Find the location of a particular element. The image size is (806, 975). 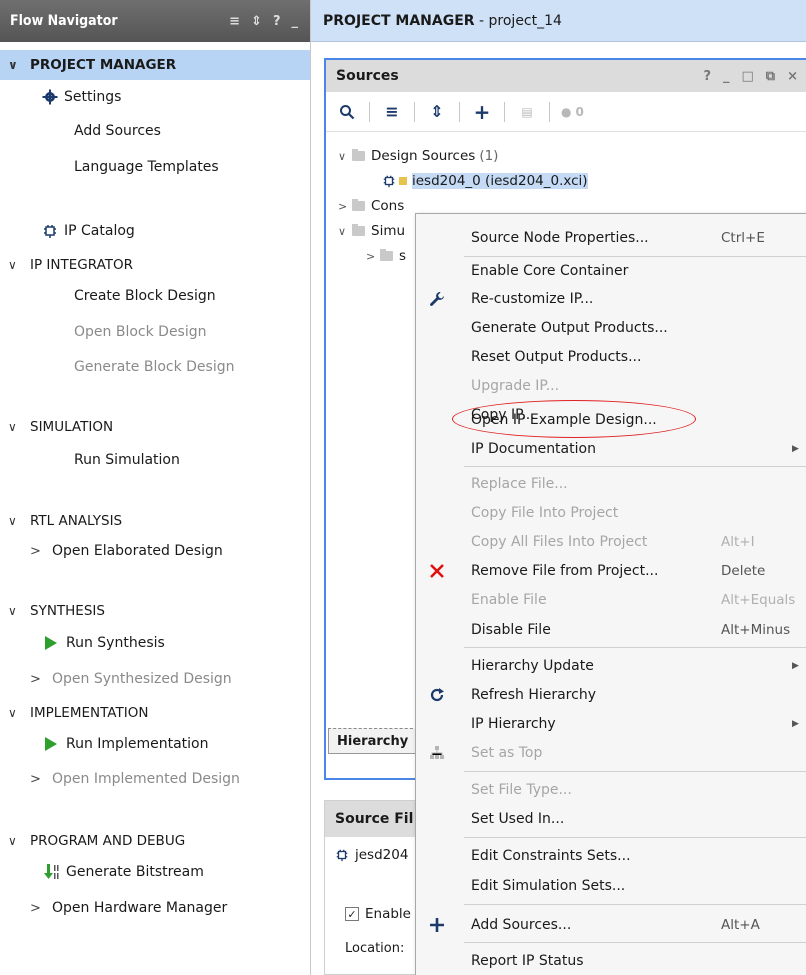

nav-item-ip-catalog: IP Catalog is located at coordinates (88, 231).